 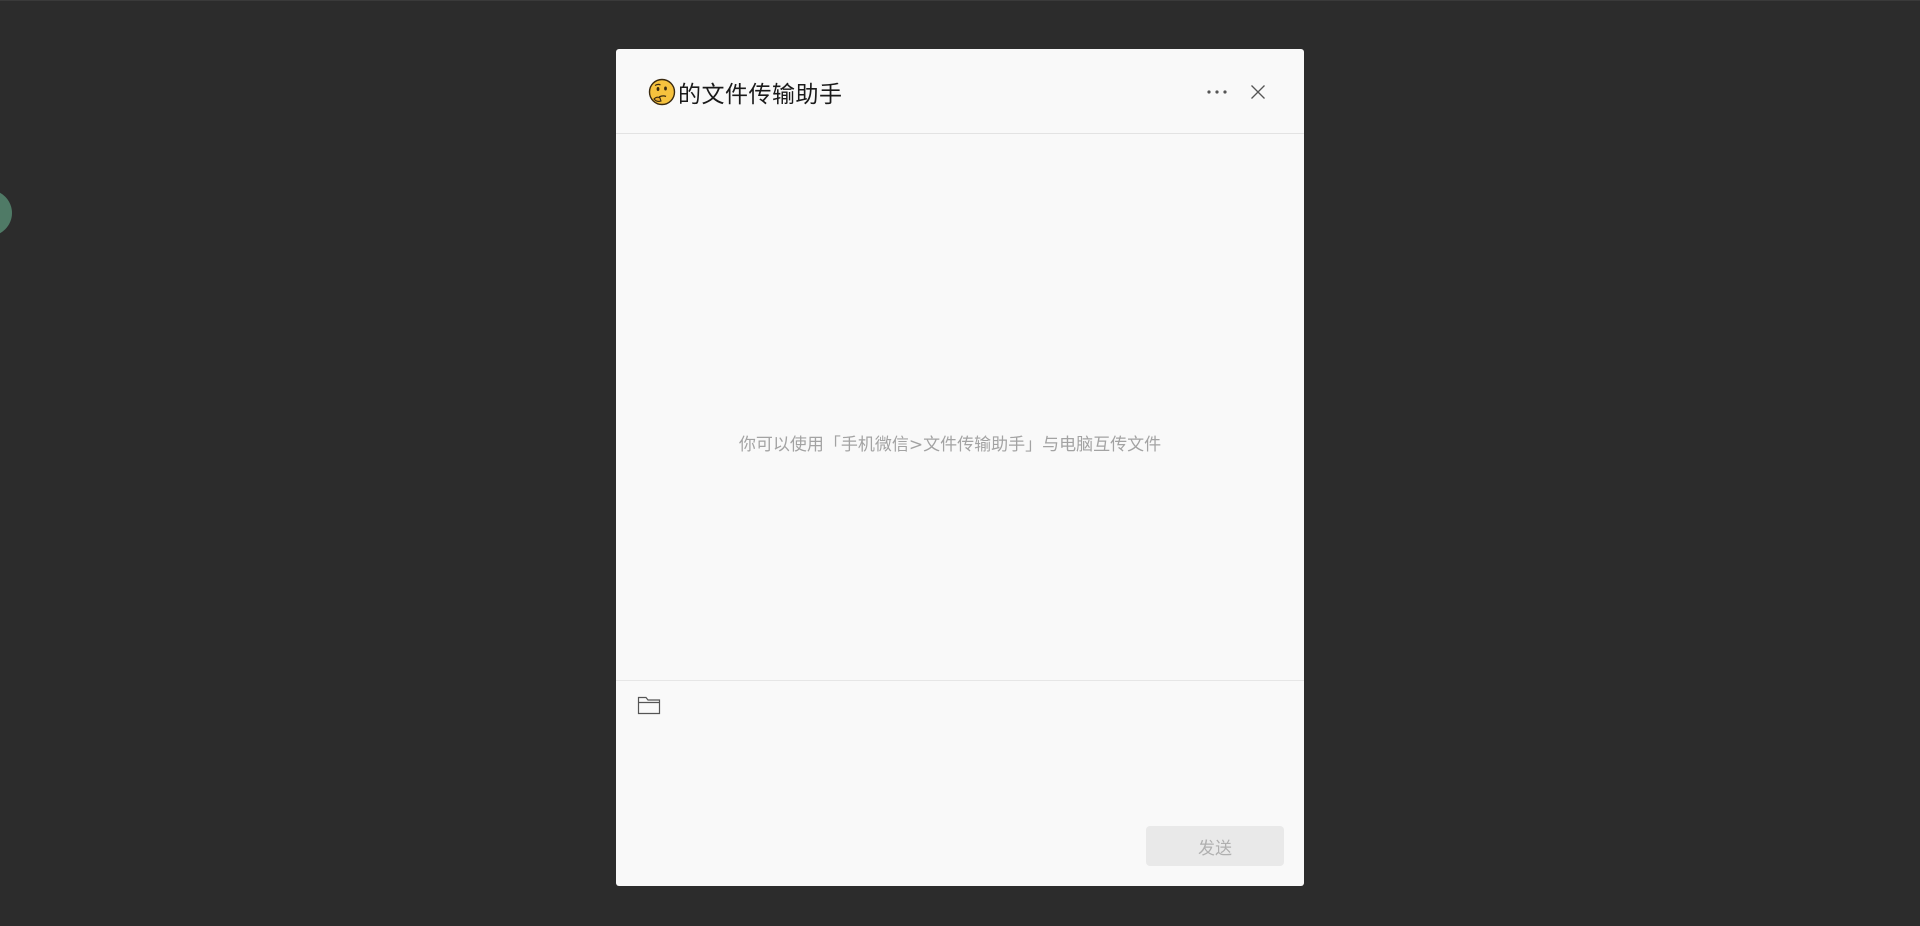 What do you see at coordinates (760, 95) in the screenshot?
I see `dialog-title: 的文件传输助手` at bounding box center [760, 95].